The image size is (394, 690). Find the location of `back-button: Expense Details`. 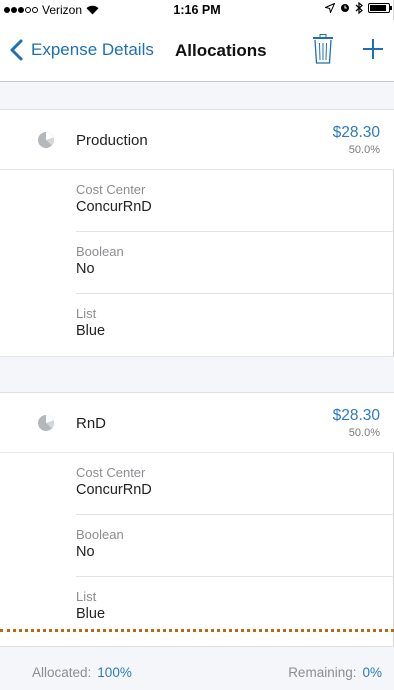

back-button: Expense Details is located at coordinates (80, 50).